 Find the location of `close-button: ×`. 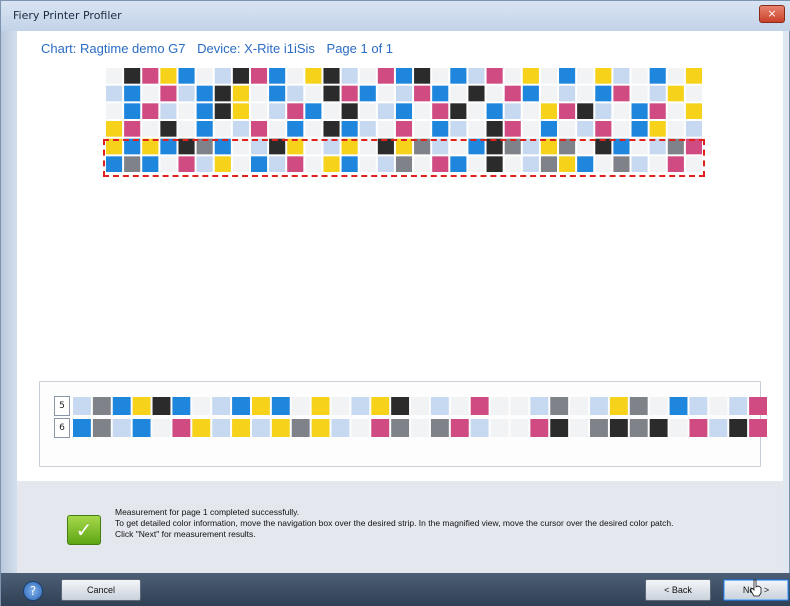

close-button: × is located at coordinates (772, 14).